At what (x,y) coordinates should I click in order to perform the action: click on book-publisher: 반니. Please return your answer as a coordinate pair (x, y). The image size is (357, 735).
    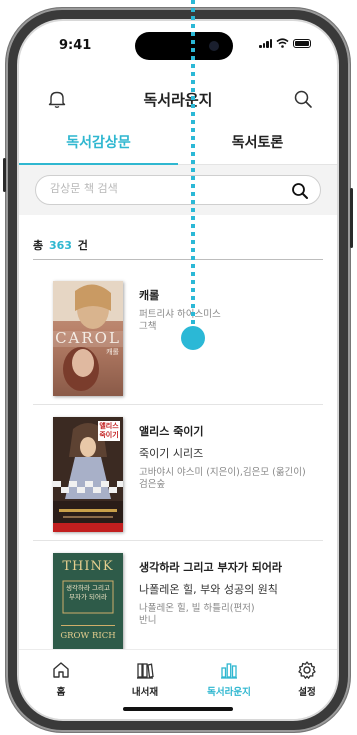
    Looking at the image, I should click on (148, 620).